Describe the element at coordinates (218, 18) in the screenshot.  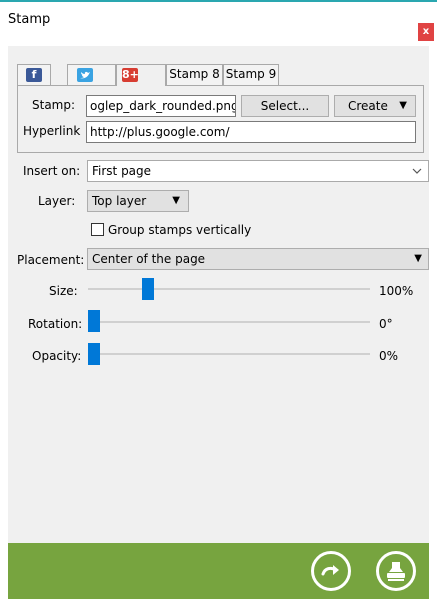
I see `title-bar: Stamp` at that location.